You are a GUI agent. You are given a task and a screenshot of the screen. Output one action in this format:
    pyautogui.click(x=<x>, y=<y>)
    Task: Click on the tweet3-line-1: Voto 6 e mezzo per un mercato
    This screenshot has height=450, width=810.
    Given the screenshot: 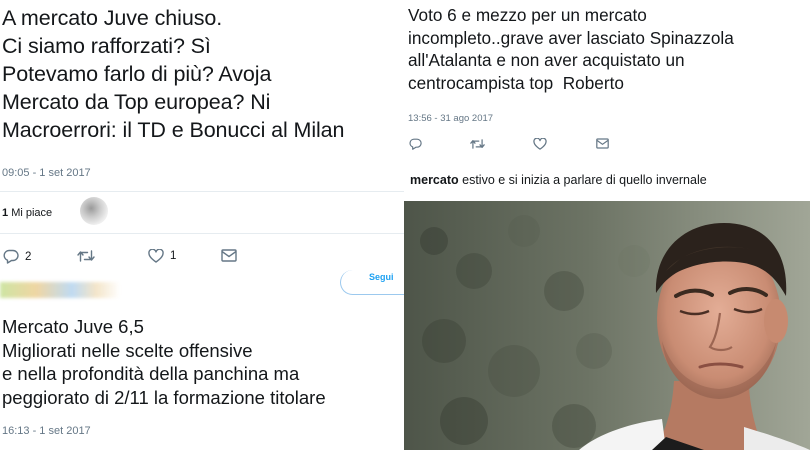 What is the action you would take?
    pyautogui.click(x=527, y=15)
    